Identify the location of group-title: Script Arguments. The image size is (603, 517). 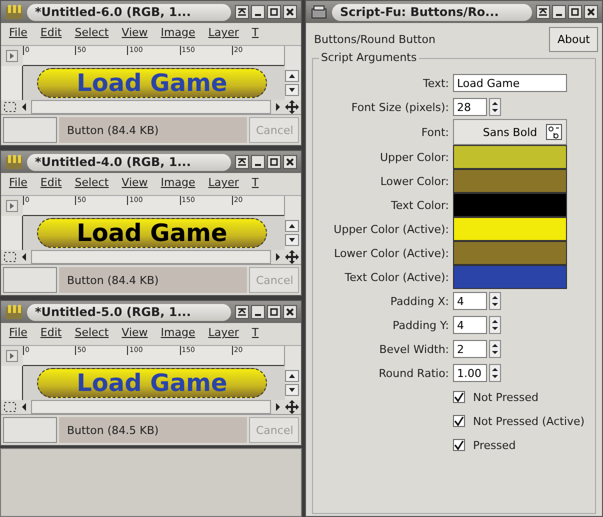
(369, 57).